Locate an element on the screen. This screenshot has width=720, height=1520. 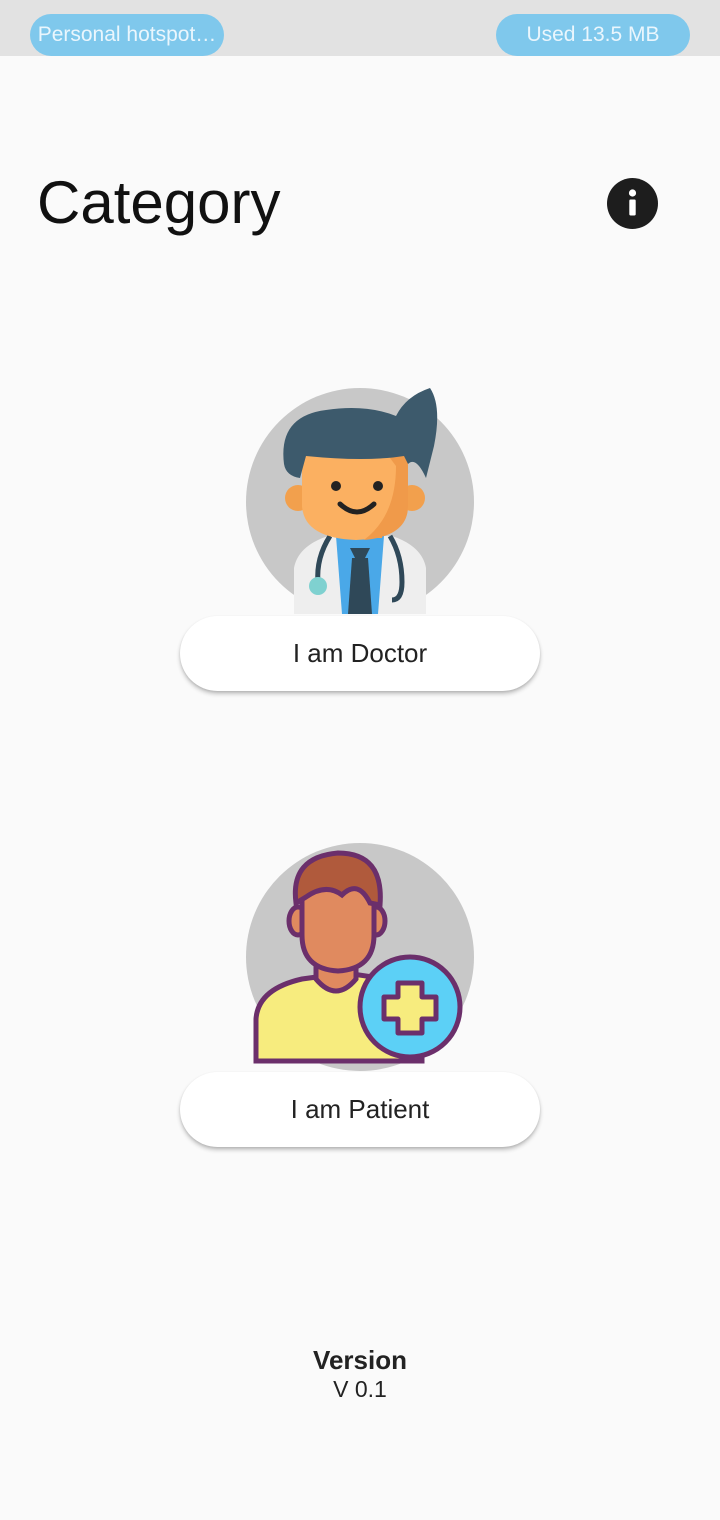
info-icon is located at coordinates (632, 202).